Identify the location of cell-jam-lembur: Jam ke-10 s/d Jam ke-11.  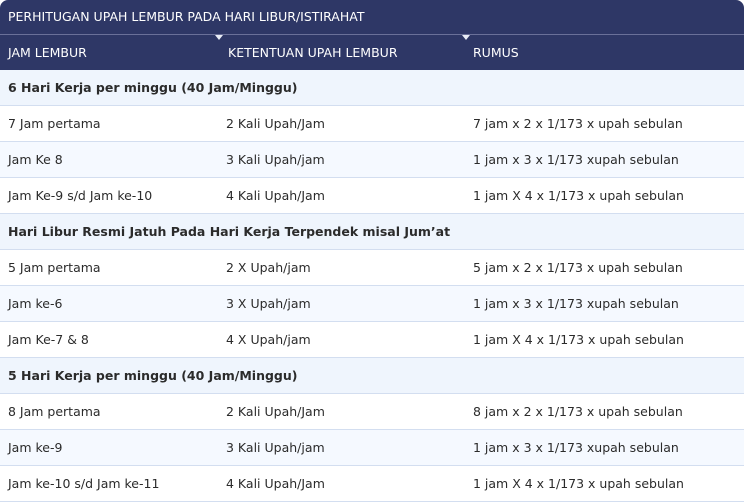
(84, 483).